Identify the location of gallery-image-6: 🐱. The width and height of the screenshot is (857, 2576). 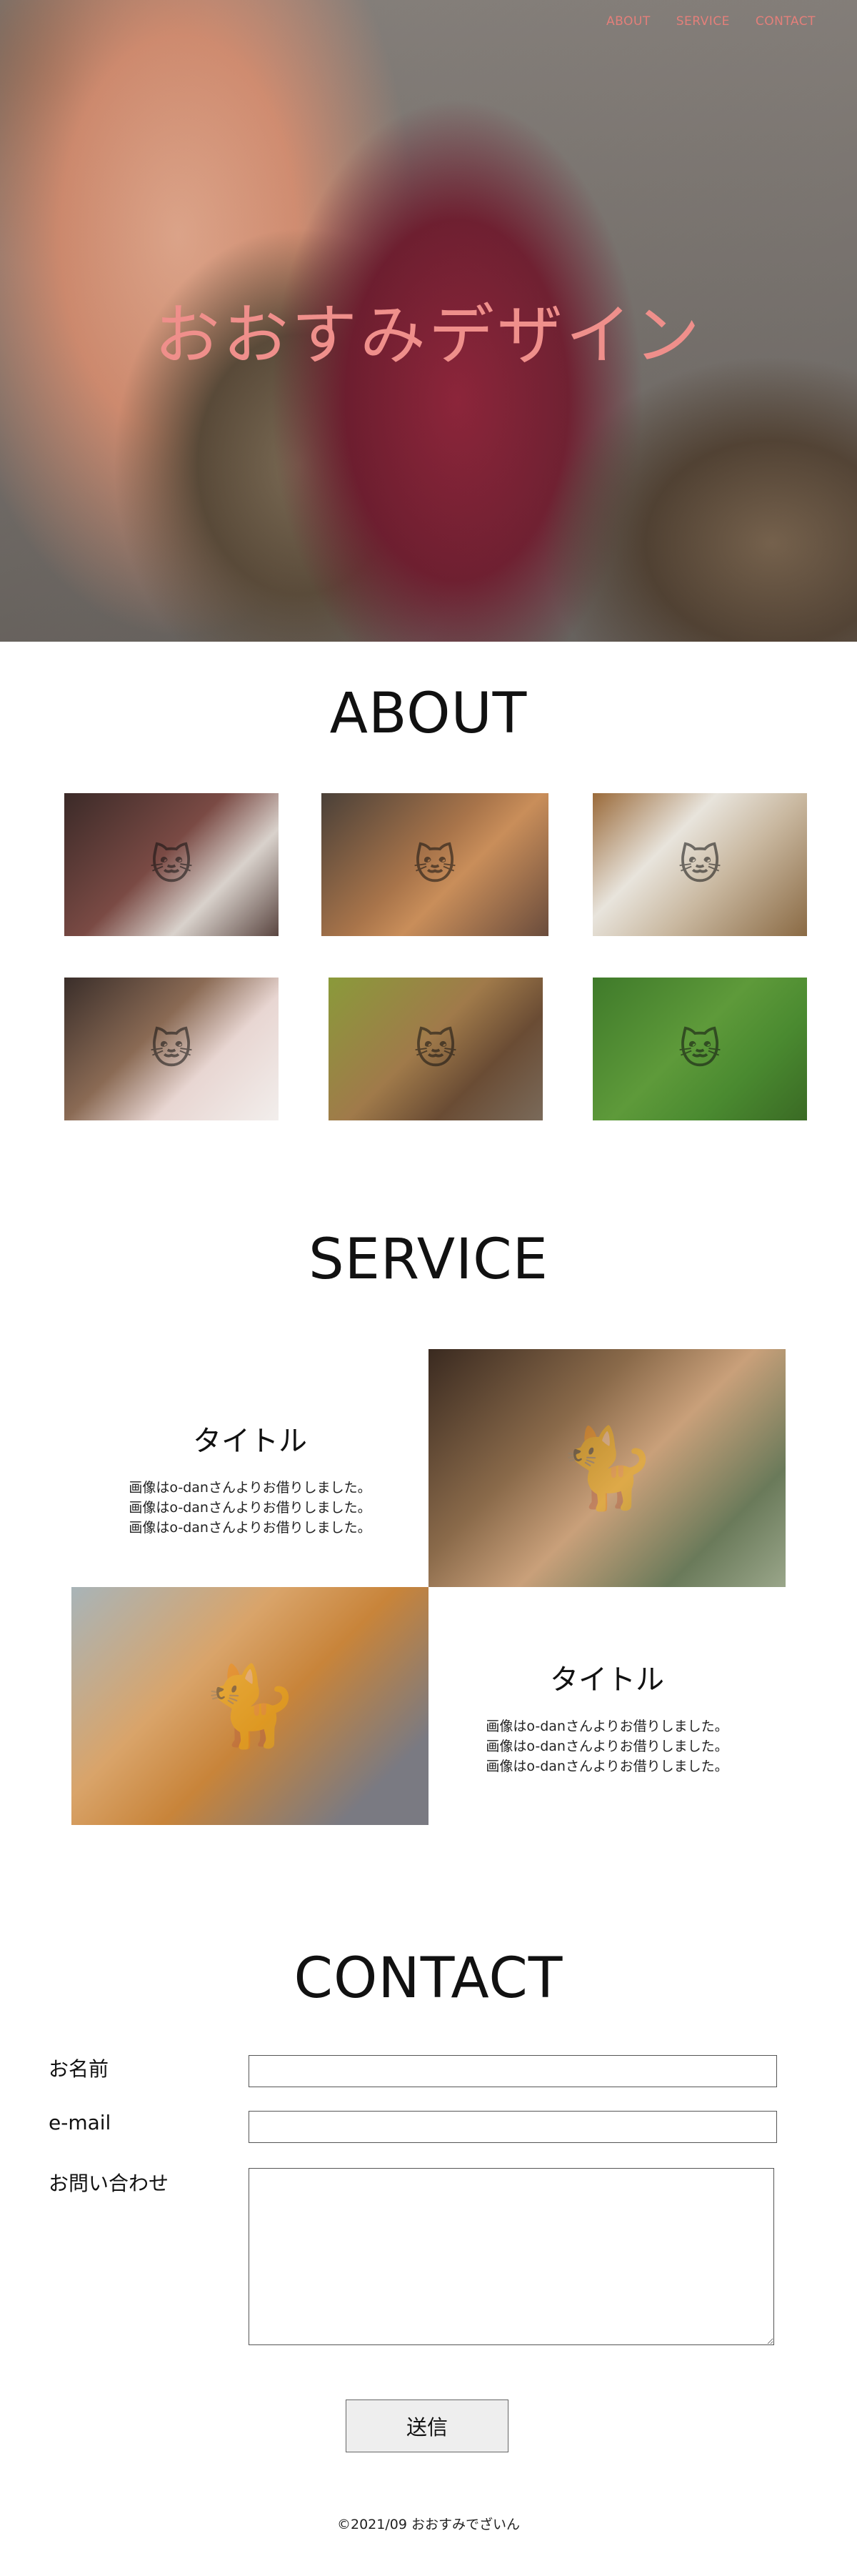
(700, 1049).